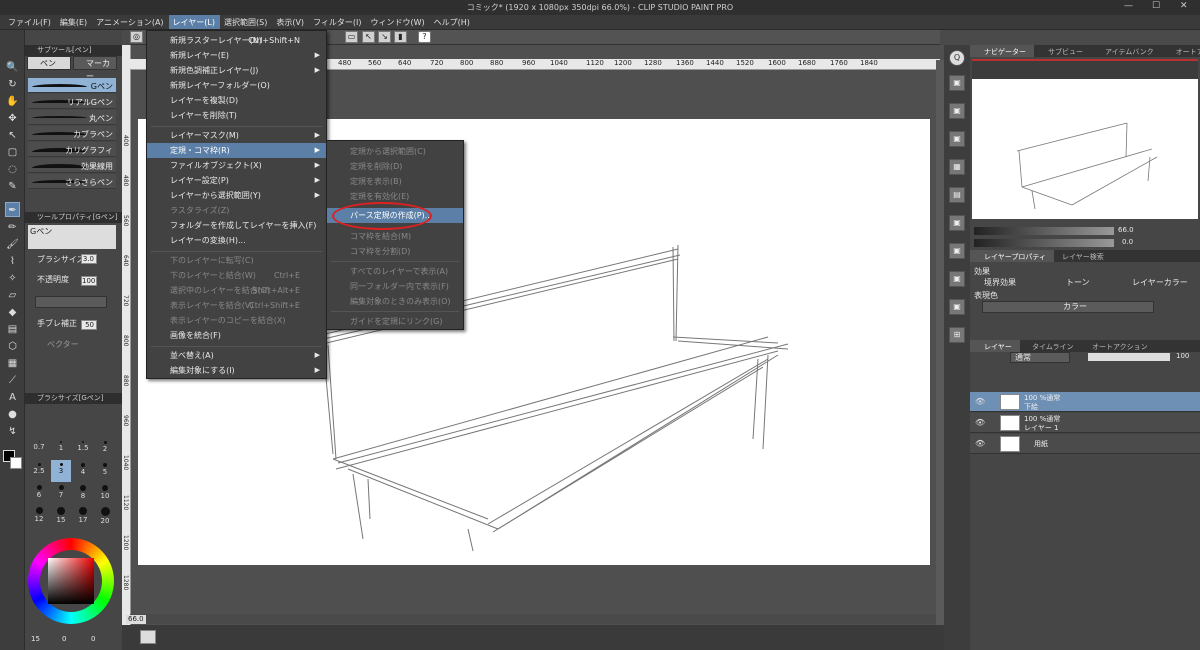  Describe the element at coordinates (12, 244) in the screenshot. I see `brush-tool-icon: 🖌` at that location.